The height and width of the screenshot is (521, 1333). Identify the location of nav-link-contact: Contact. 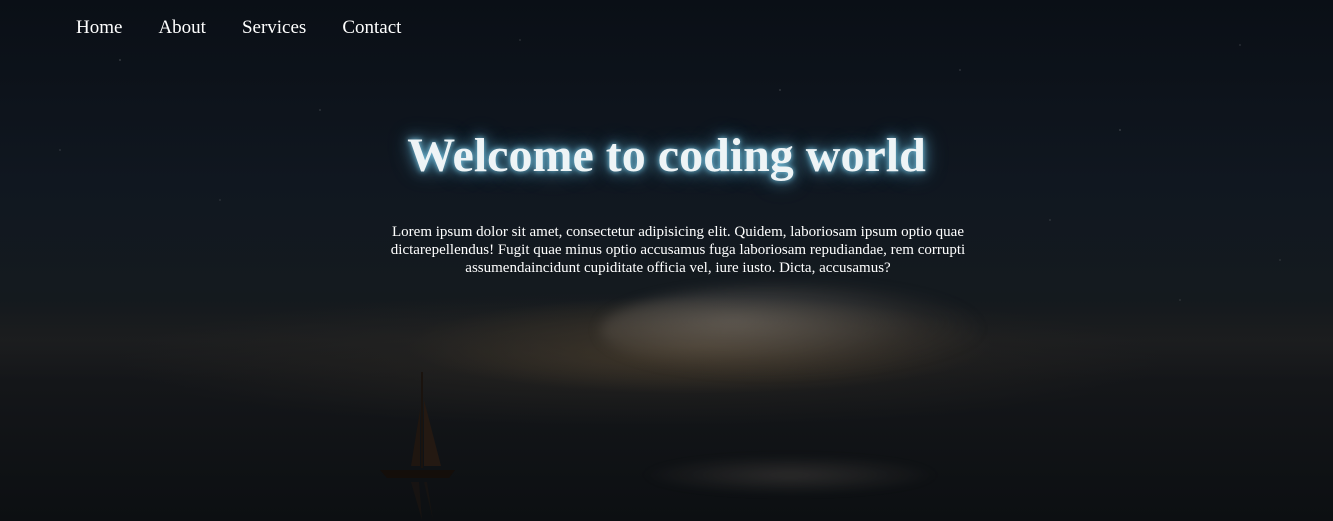
(371, 28).